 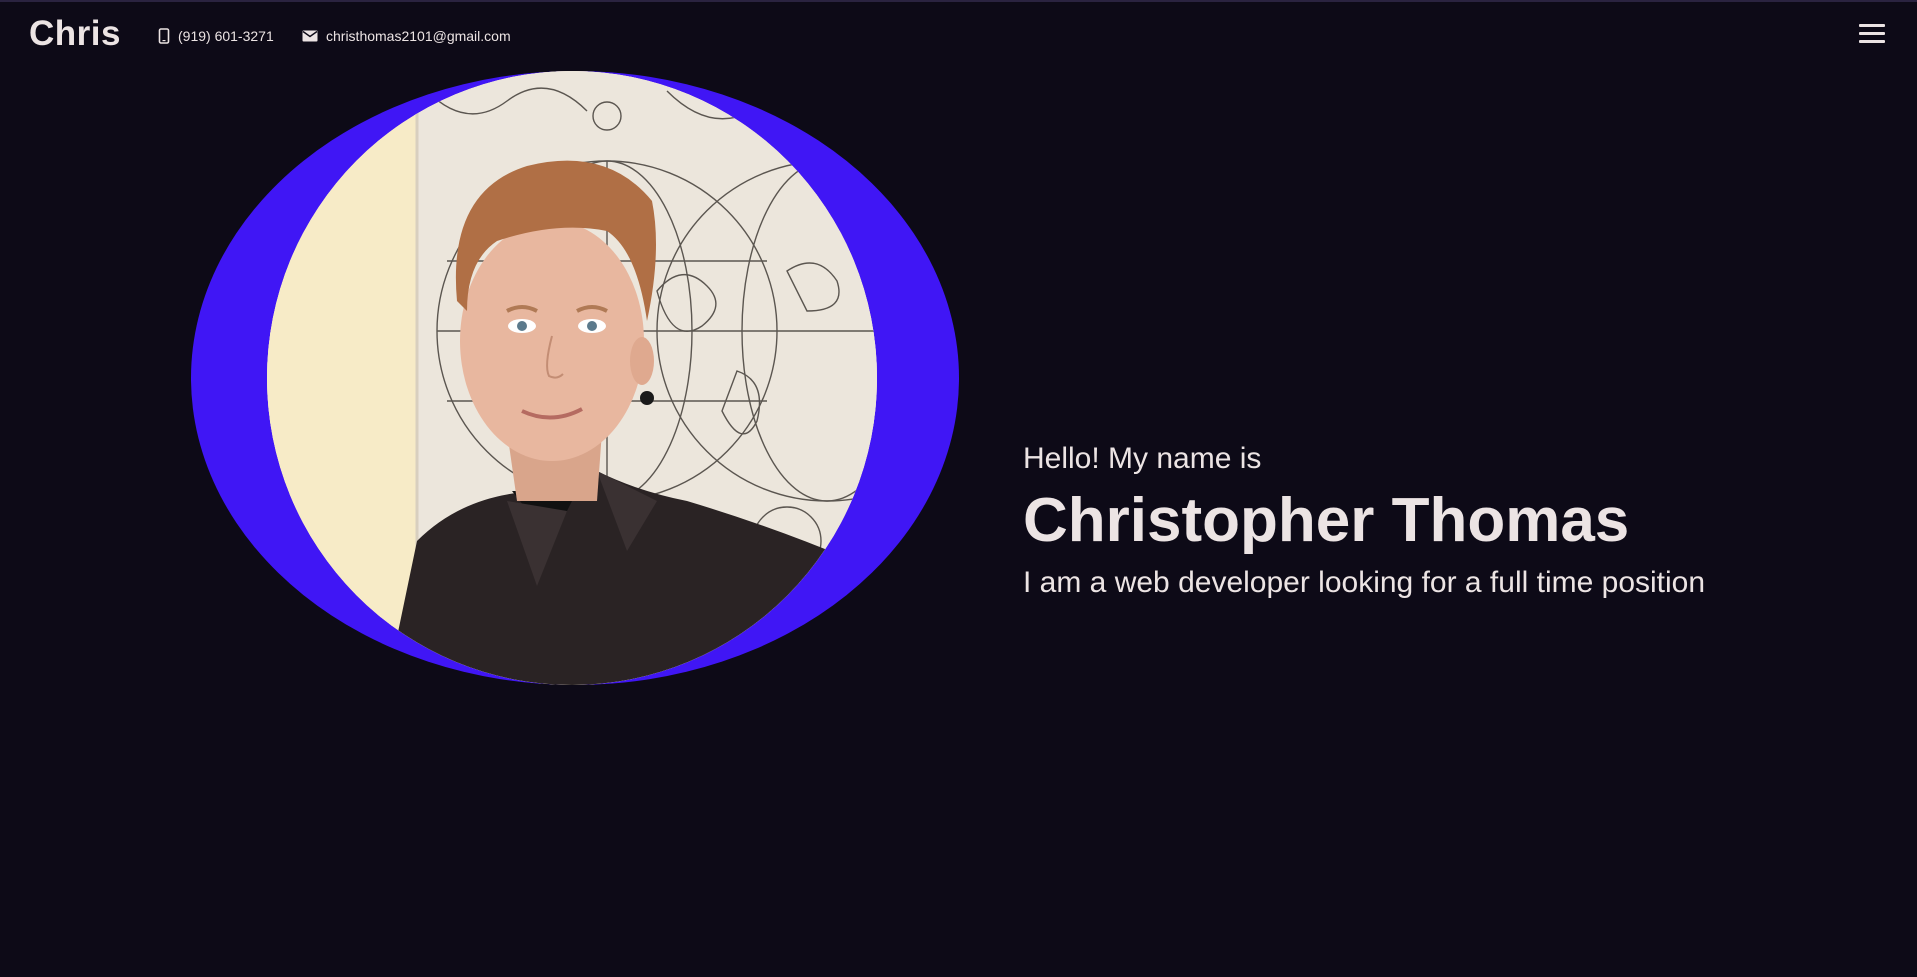 What do you see at coordinates (1872, 35) in the screenshot?
I see `hamburger-menu-icon` at bounding box center [1872, 35].